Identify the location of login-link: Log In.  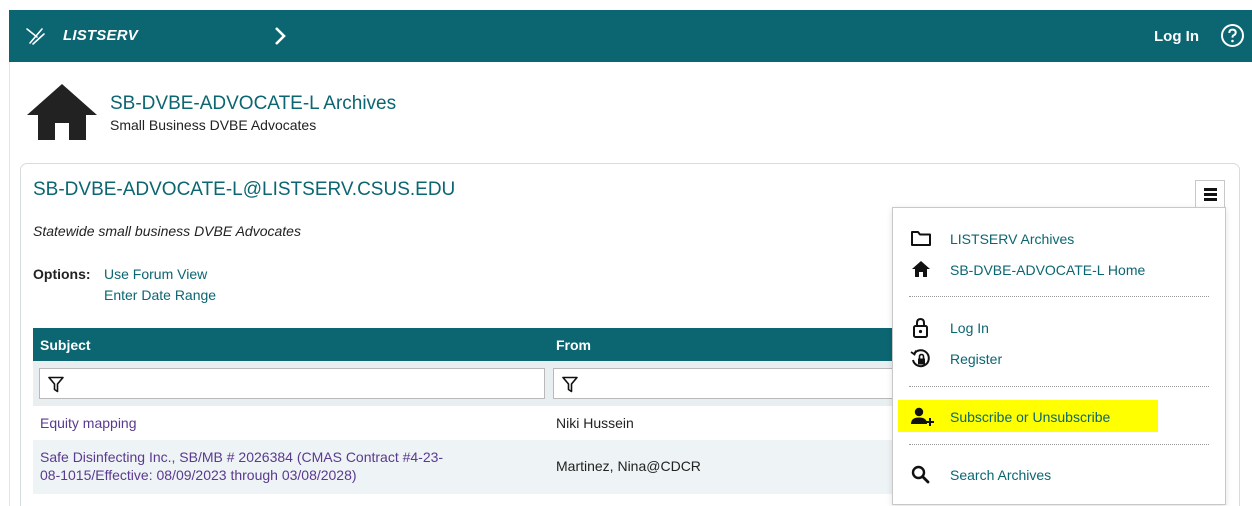
(1176, 36).